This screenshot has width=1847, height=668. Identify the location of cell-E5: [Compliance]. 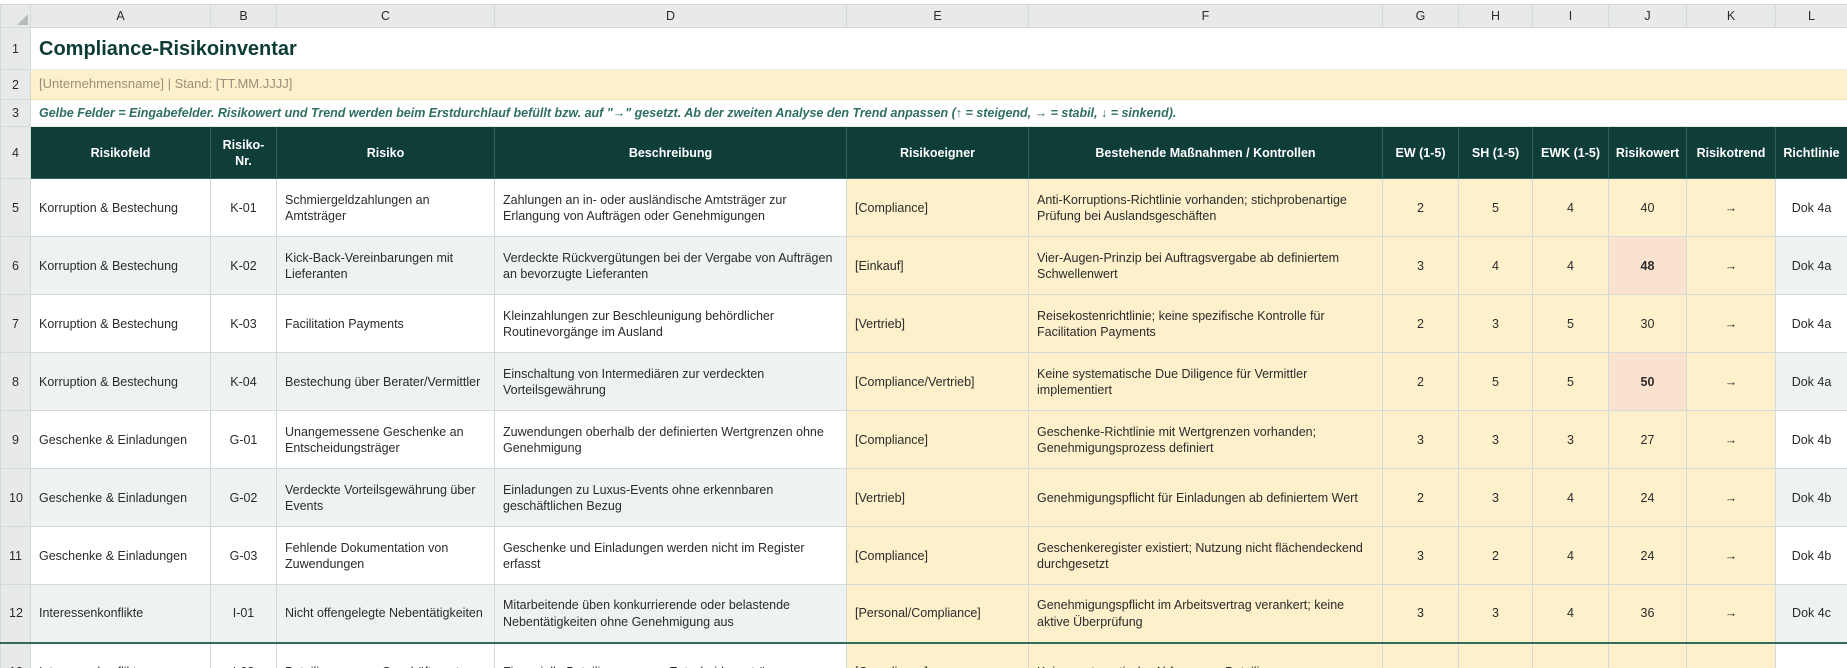
(937, 208).